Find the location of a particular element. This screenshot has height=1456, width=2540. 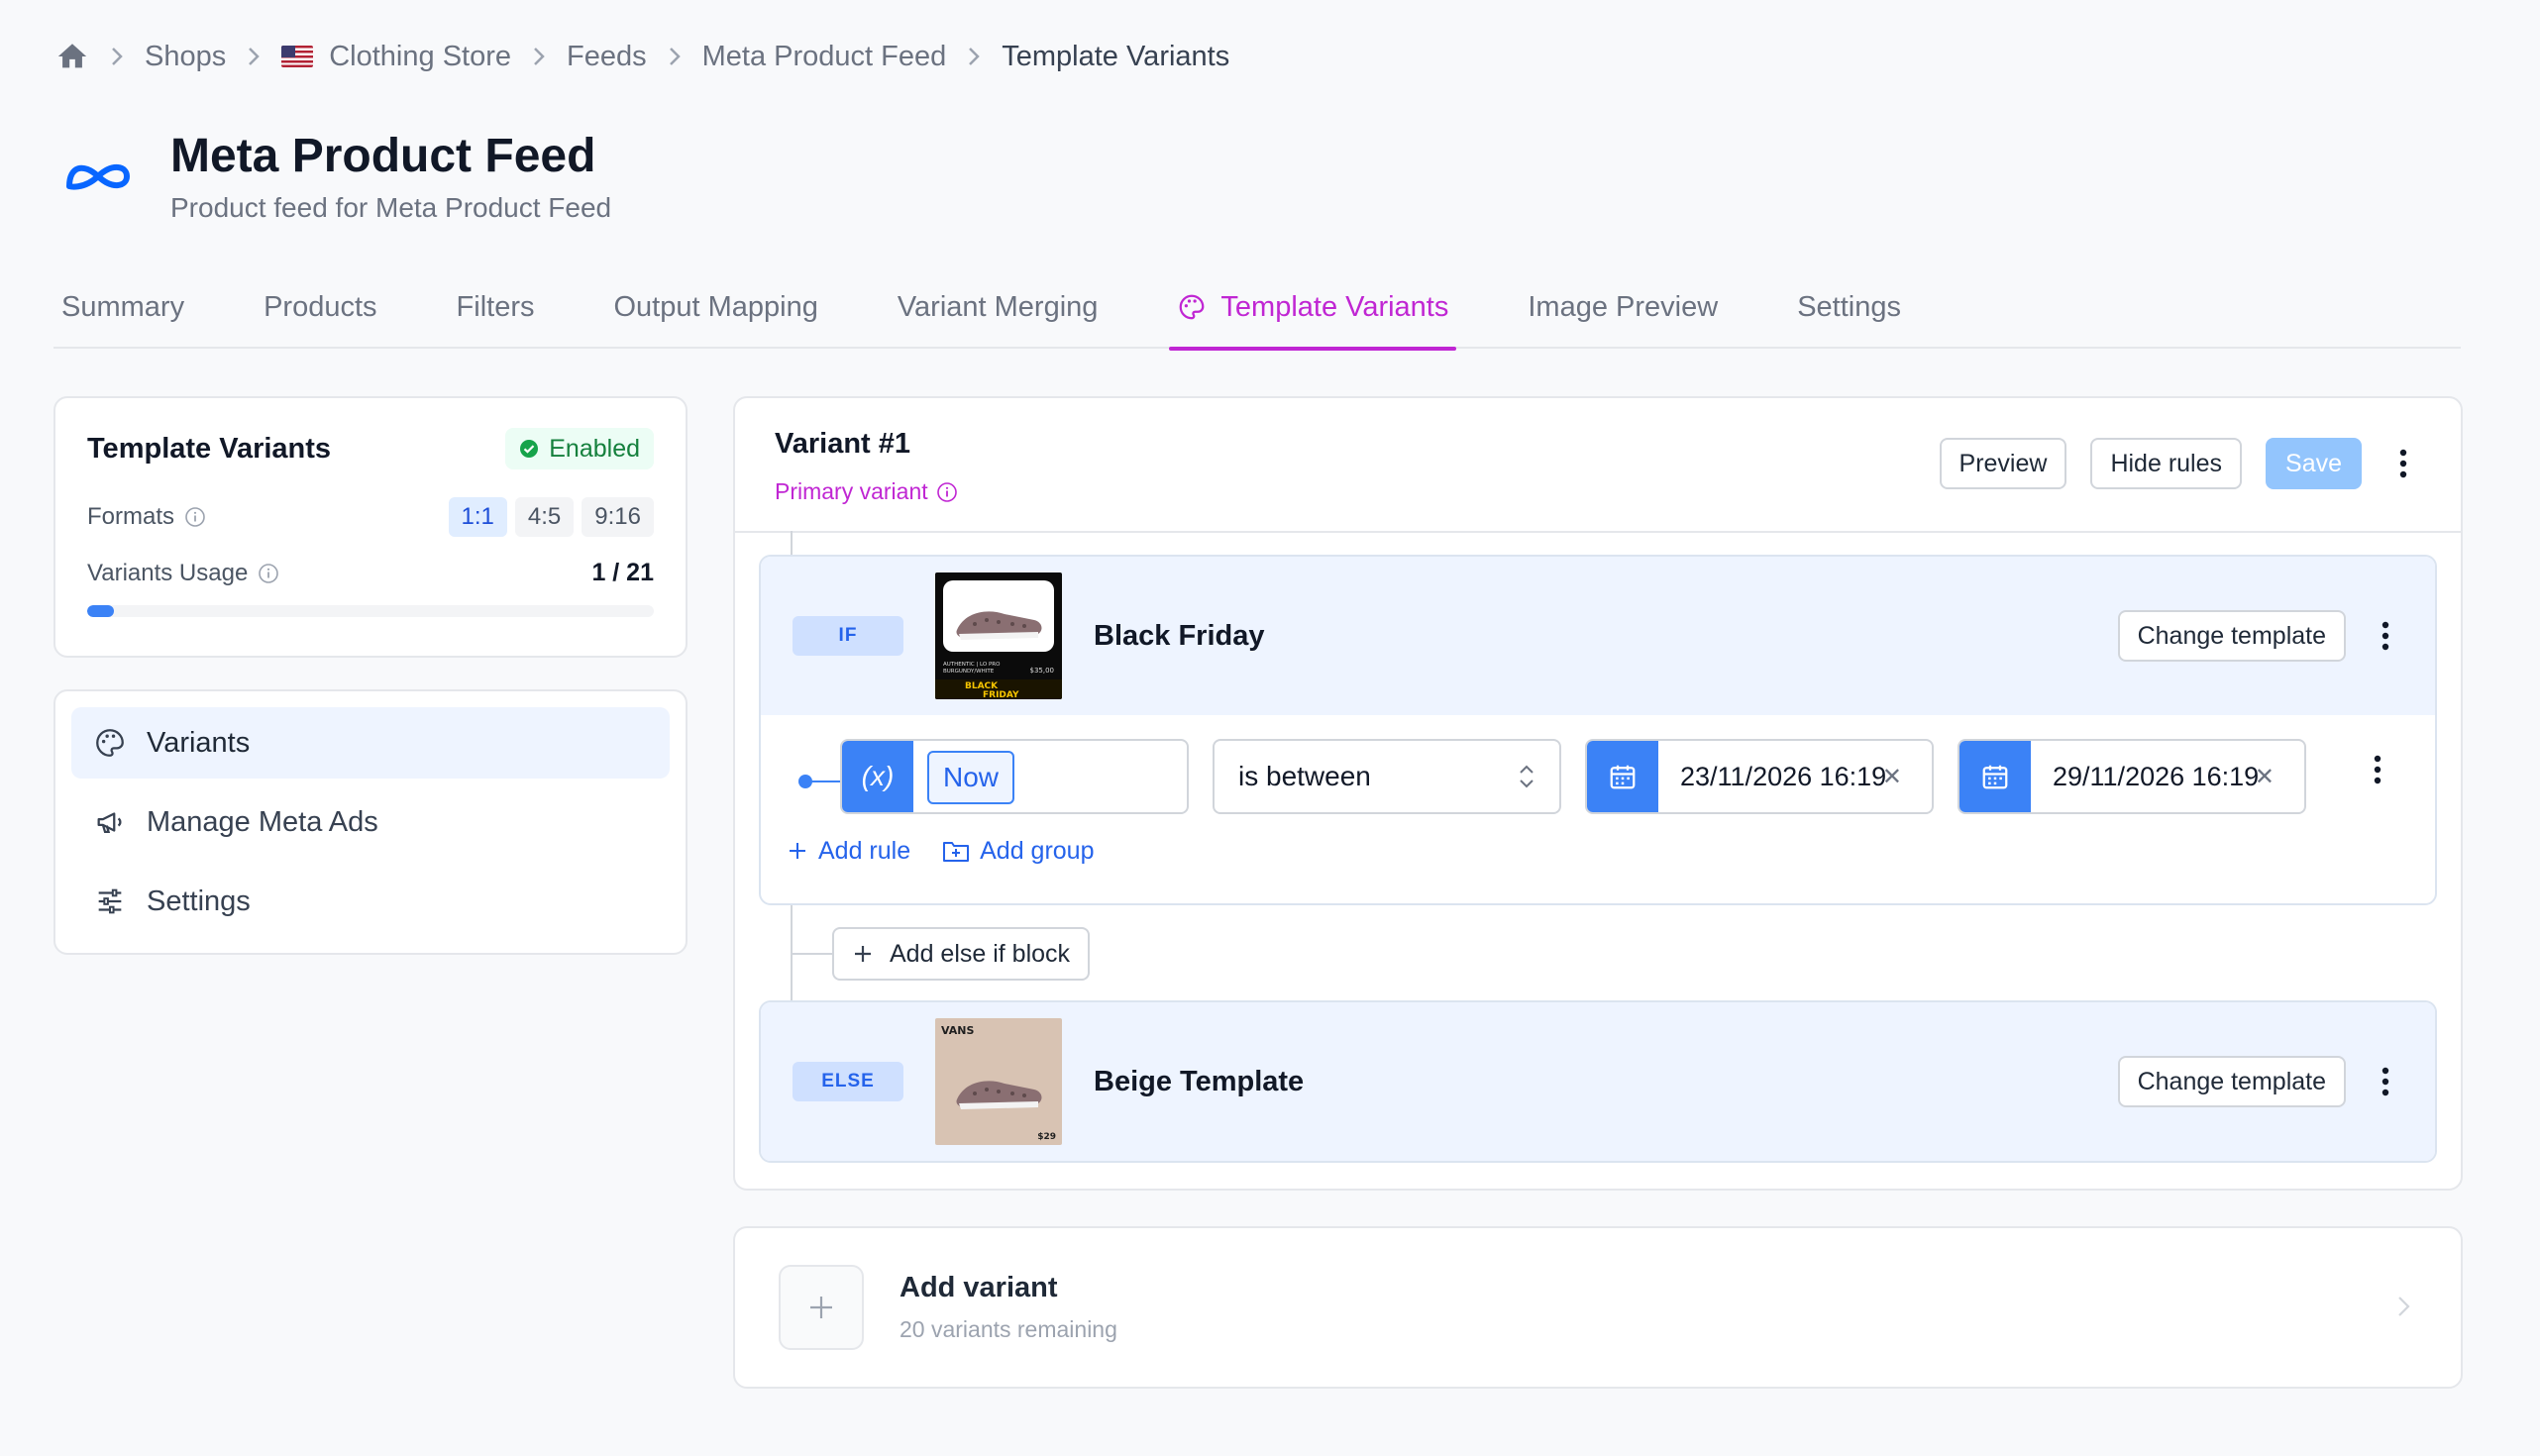

date-from-field: 23/11/2026 16:19 ✕ is located at coordinates (1759, 776).